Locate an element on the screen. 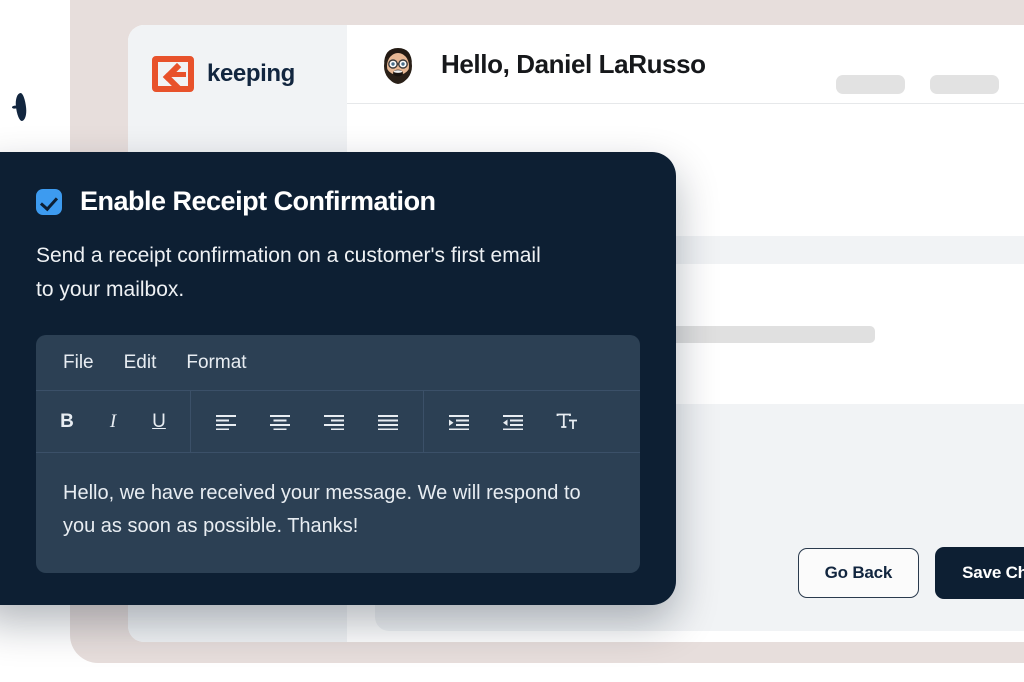 Image resolution: width=1024 pixels, height=682 pixels. go-back-button: Go Back is located at coordinates (858, 573).